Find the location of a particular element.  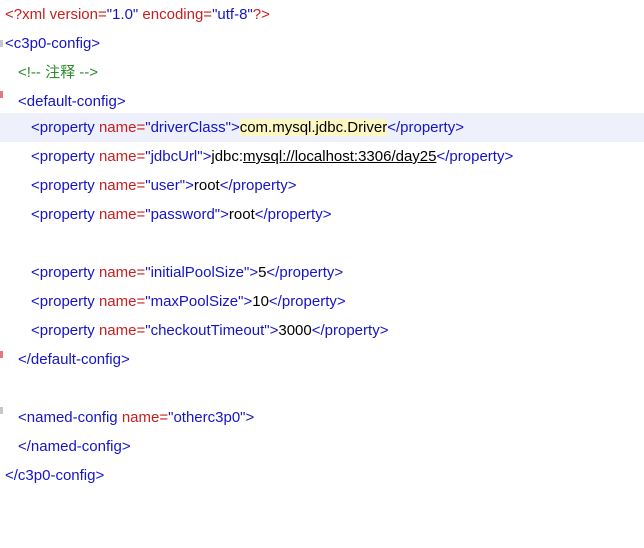

code-line-17: </c3p0-config> is located at coordinates (322, 475).